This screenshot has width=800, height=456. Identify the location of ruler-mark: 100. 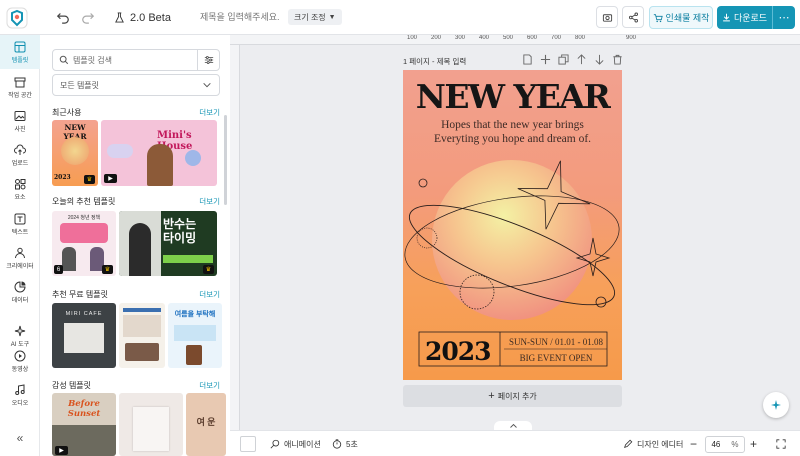
(412, 38).